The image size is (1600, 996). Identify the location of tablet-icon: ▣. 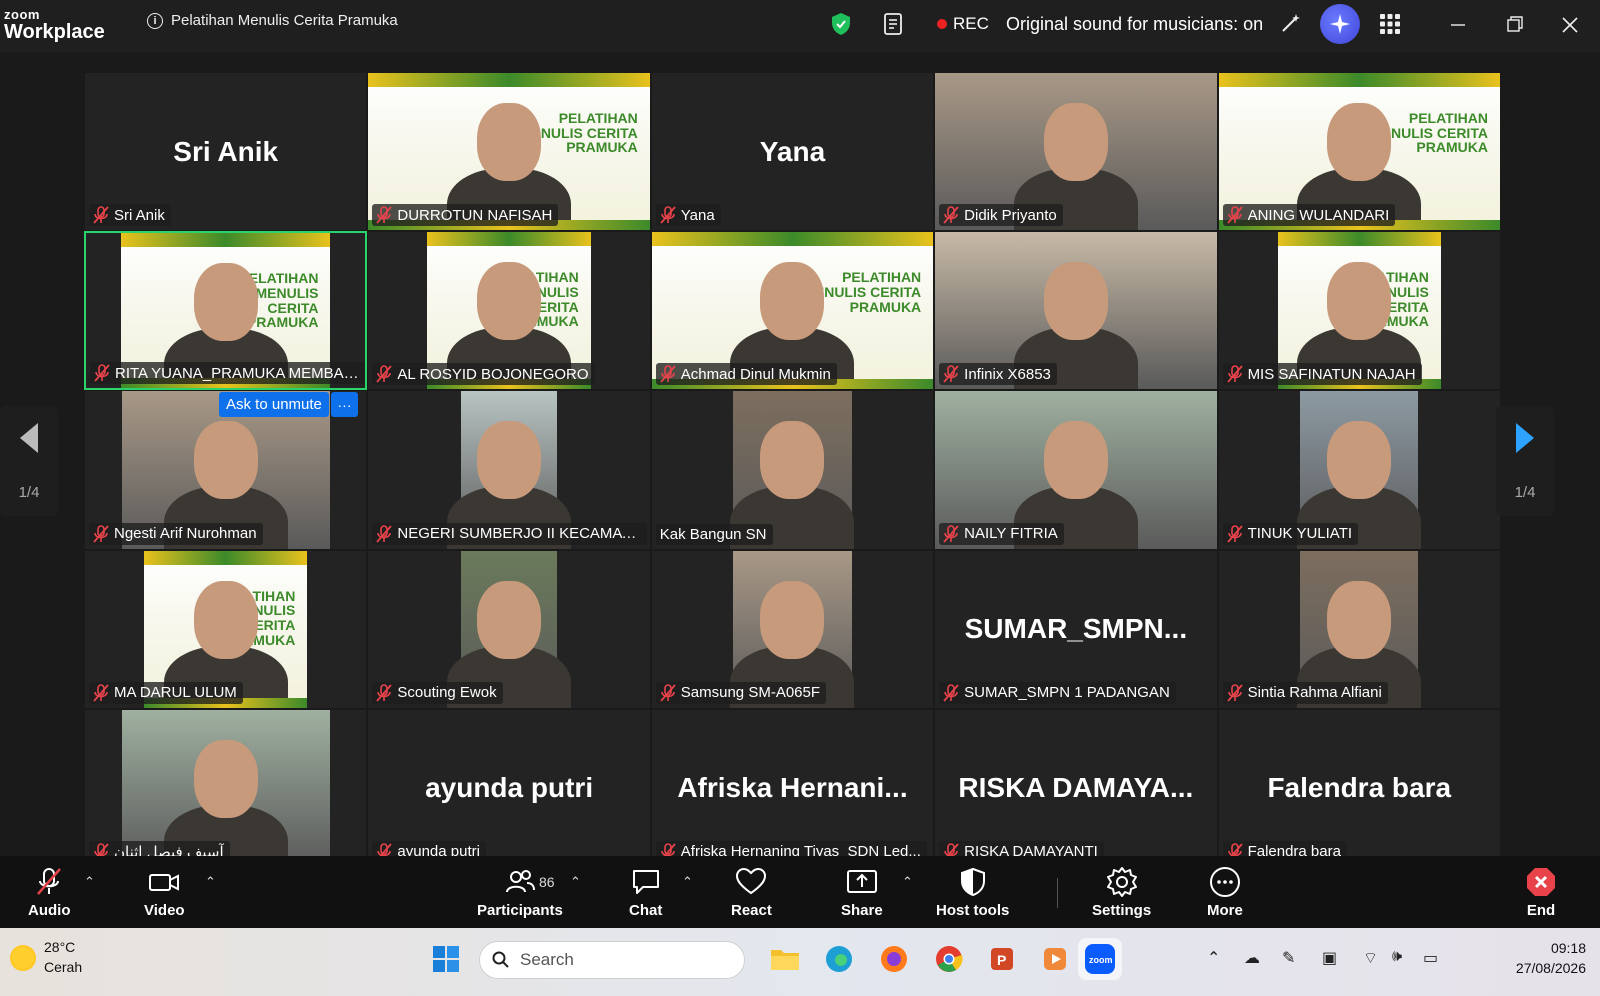
(1329, 958).